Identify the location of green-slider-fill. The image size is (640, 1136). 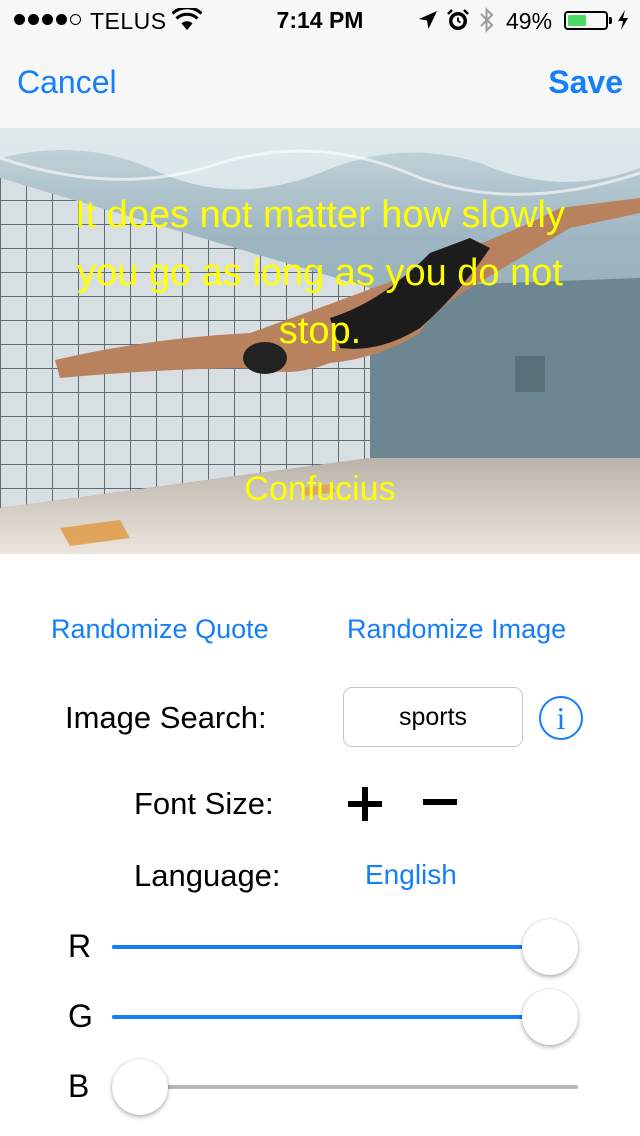
(331, 1017).